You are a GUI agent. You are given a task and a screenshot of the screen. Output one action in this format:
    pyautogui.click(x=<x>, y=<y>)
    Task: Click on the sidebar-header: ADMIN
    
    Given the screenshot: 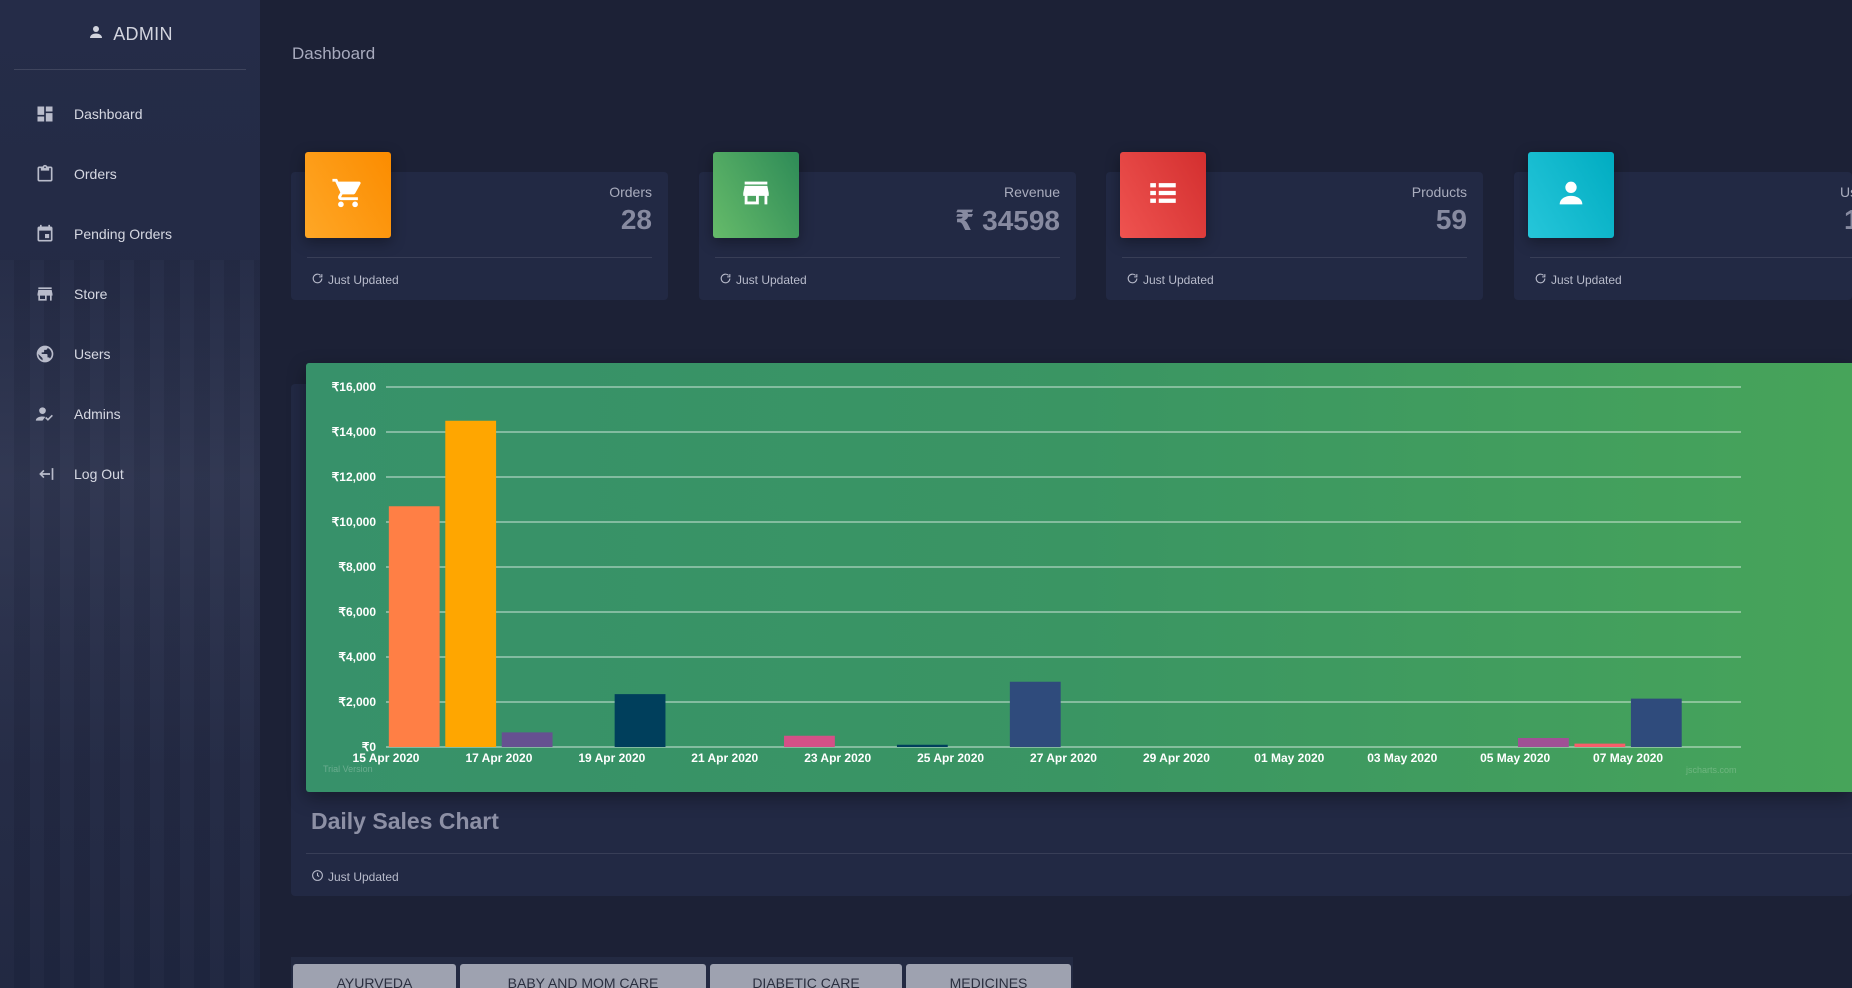 What is the action you would take?
    pyautogui.click(x=130, y=35)
    